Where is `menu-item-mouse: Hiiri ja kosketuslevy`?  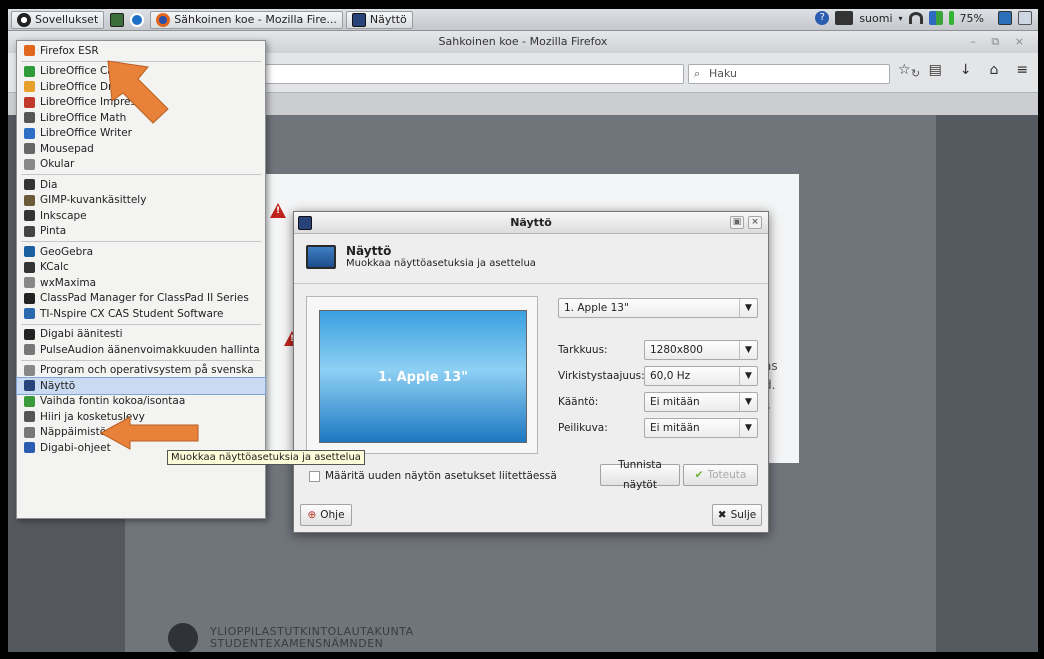
menu-item-mouse: Hiiri ja kosketuslevy is located at coordinates (141, 417).